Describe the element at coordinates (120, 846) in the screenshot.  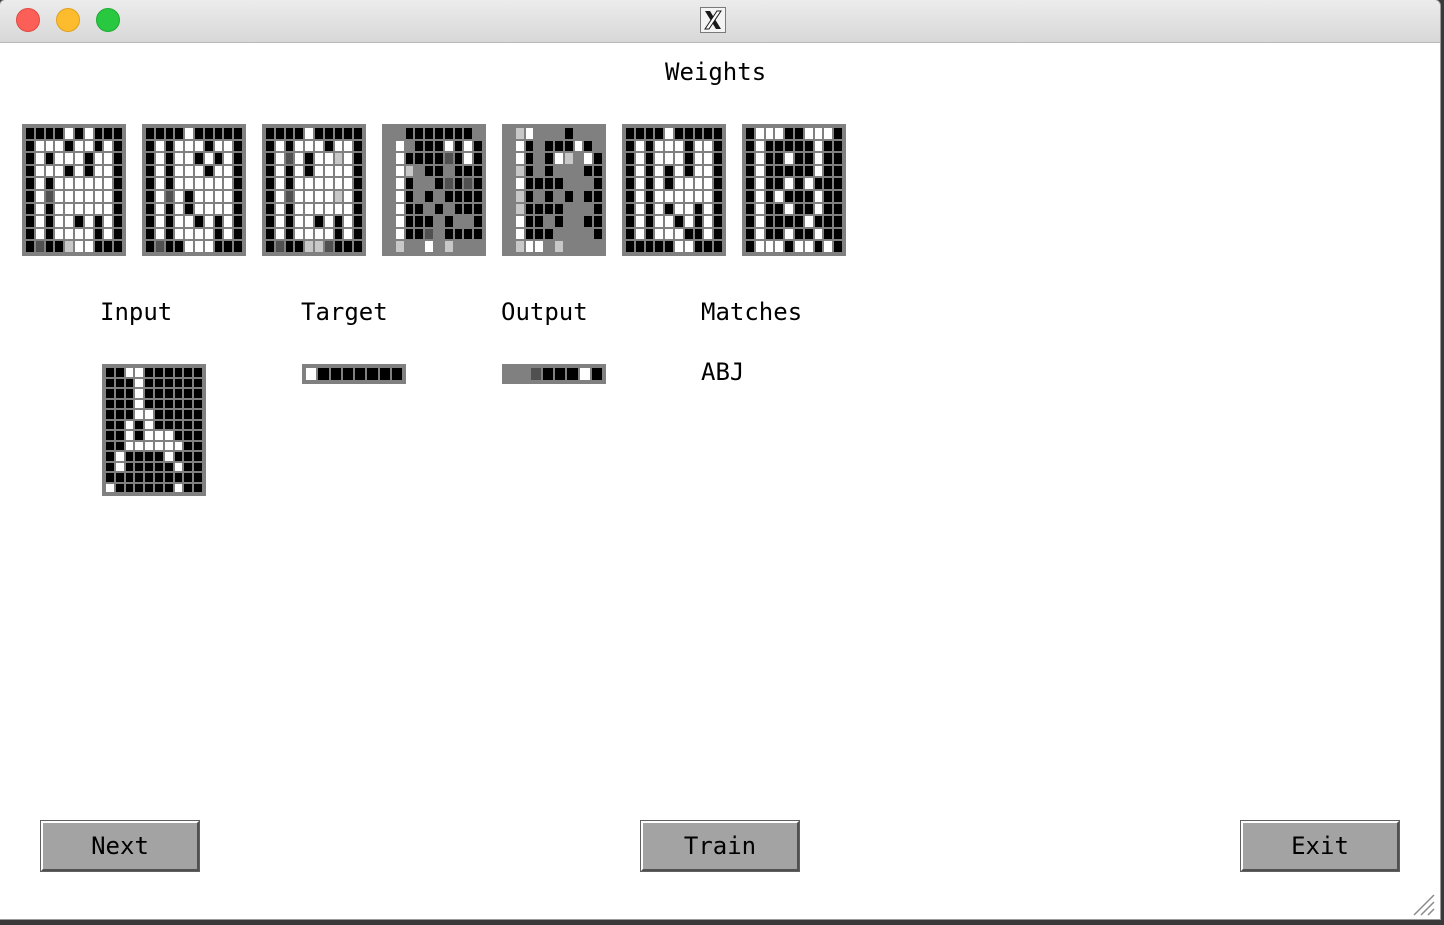
I see `next-button: Next` at that location.